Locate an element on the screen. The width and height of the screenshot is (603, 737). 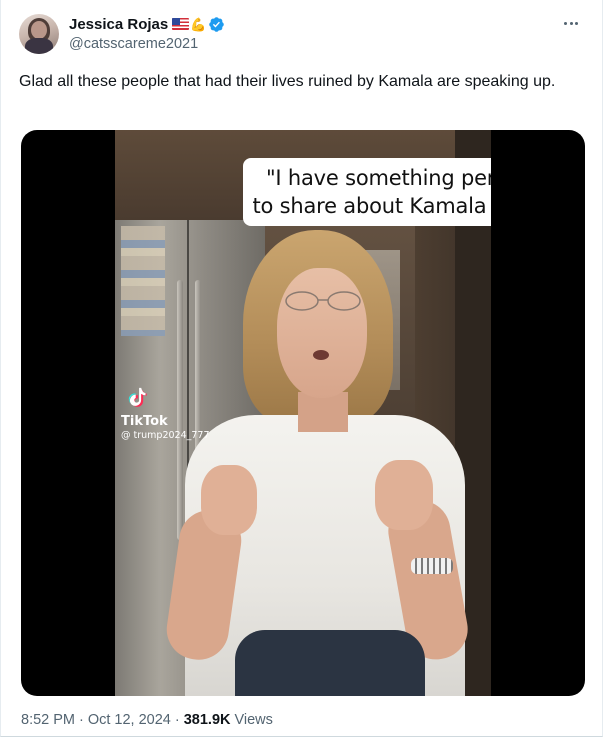
caption-line-1: "I have something personal is located at coordinates (378, 178).